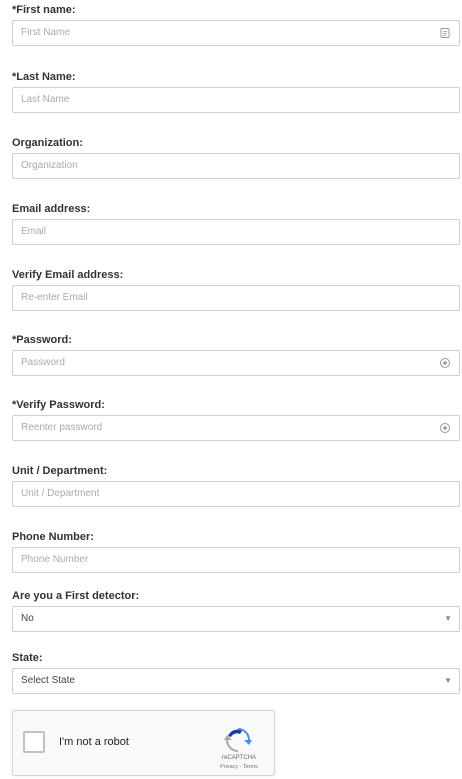  I want to click on organization-placeholder: Organization, so click(49, 165).